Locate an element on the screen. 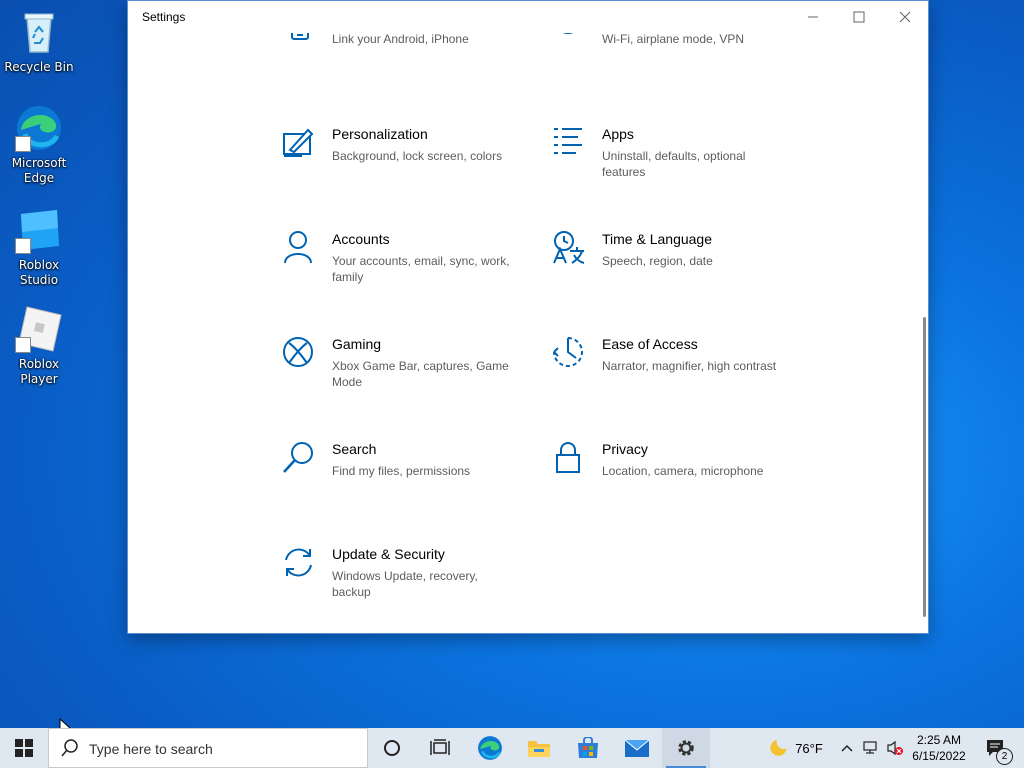 This screenshot has height=768, width=1024. desktop-icon-label: Microsoft Edge is located at coordinates (39, 170).